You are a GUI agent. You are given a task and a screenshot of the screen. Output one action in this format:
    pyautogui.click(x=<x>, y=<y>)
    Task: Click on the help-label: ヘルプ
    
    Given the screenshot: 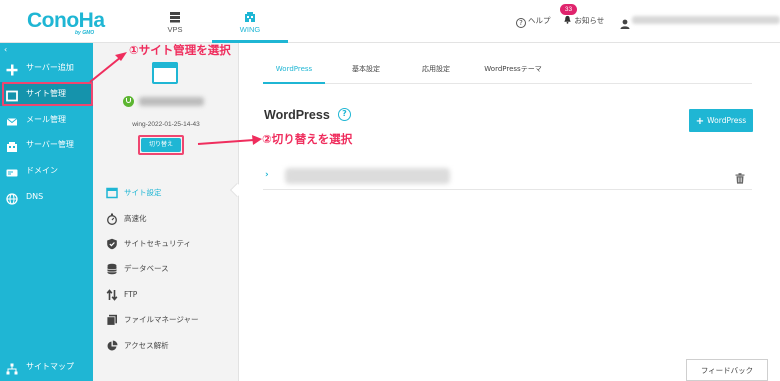 What is the action you would take?
    pyautogui.click(x=539, y=20)
    